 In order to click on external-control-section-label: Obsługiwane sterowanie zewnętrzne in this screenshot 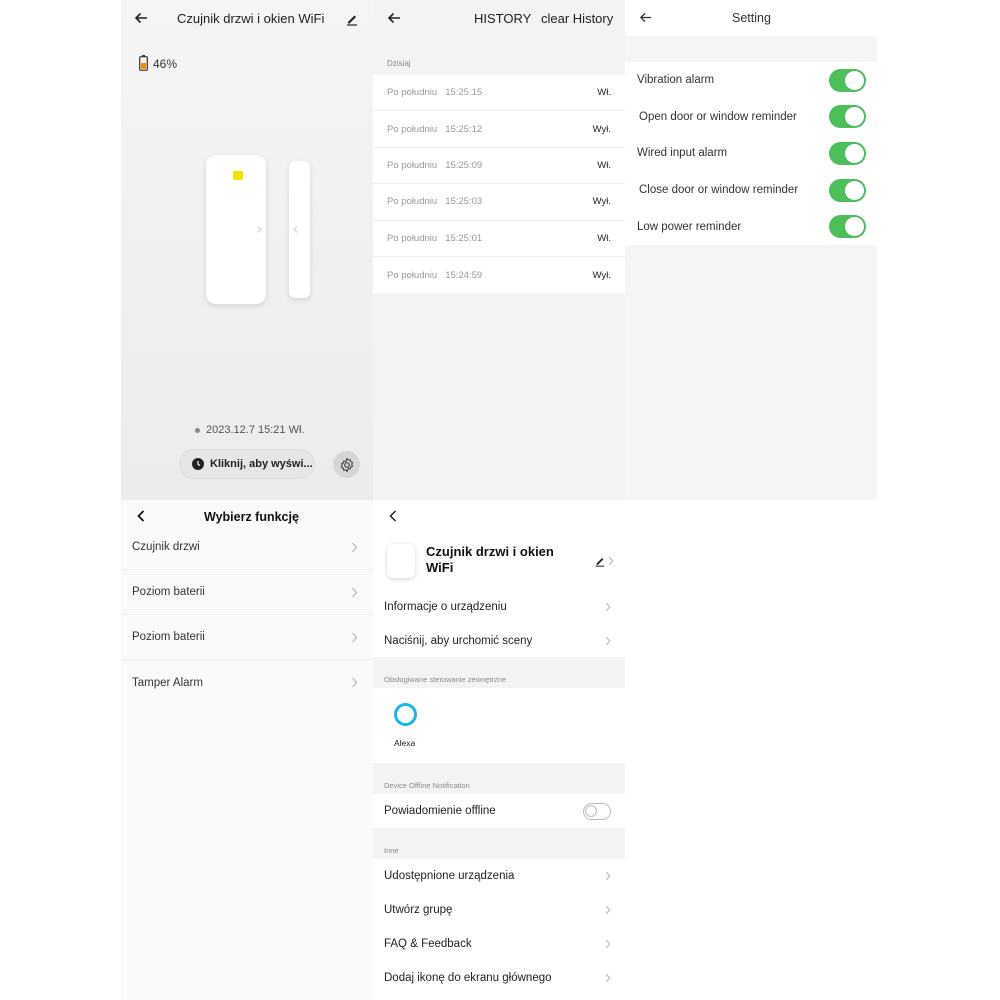, I will do `click(445, 679)`.